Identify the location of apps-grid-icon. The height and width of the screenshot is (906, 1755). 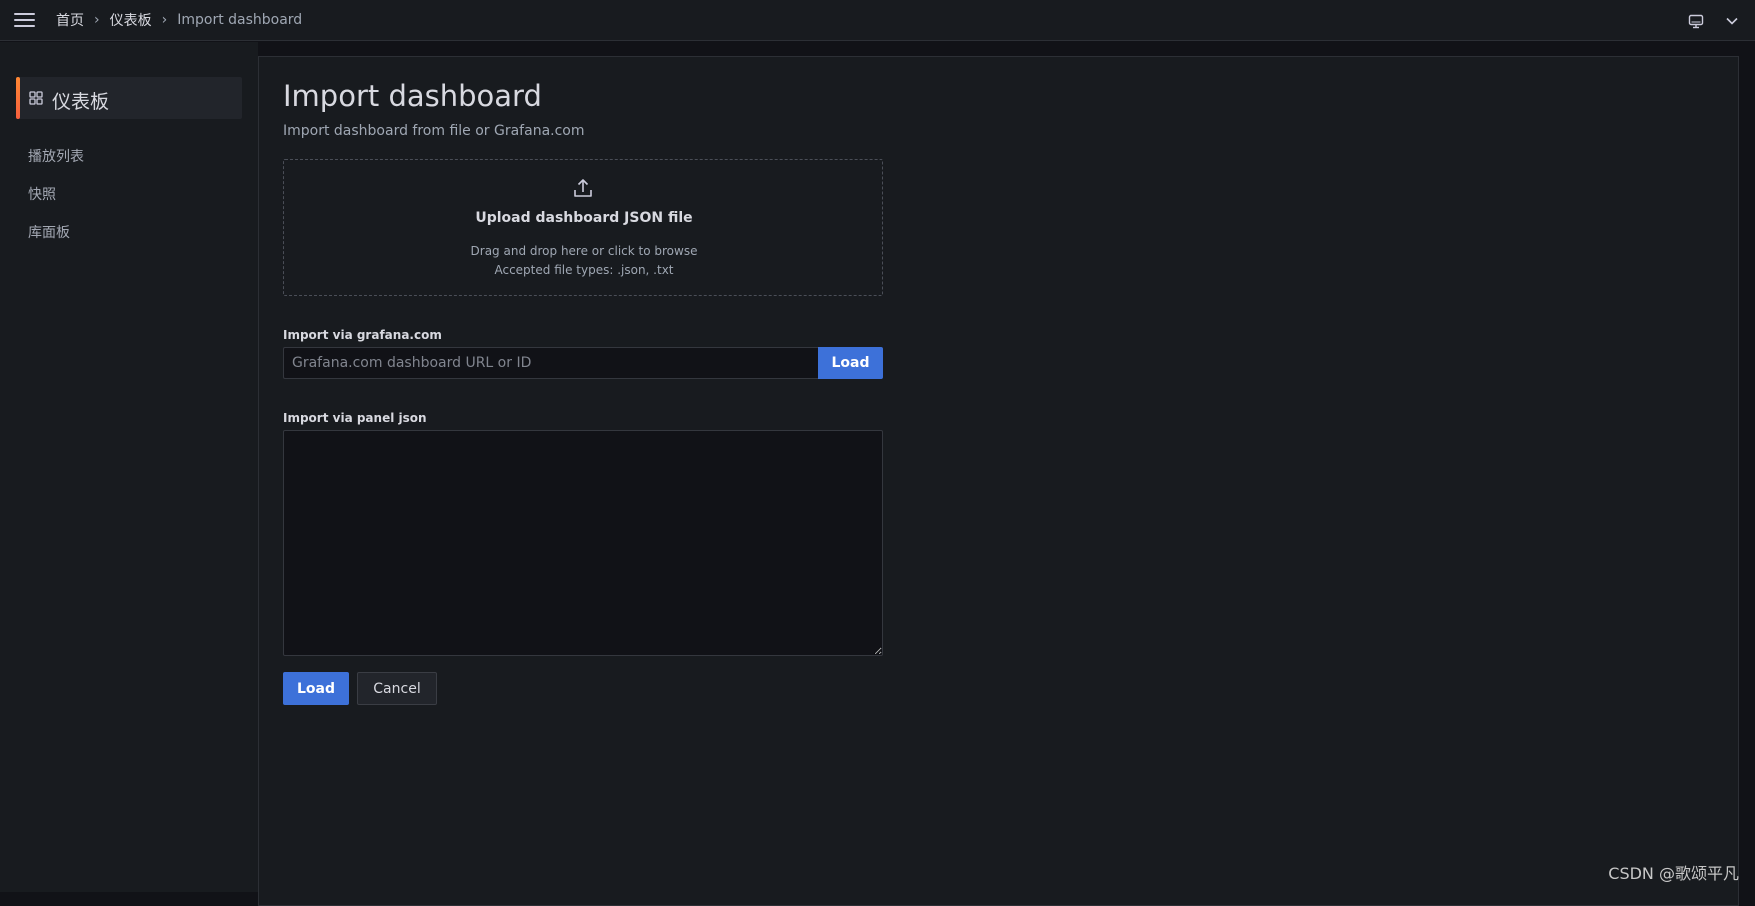
(36, 98).